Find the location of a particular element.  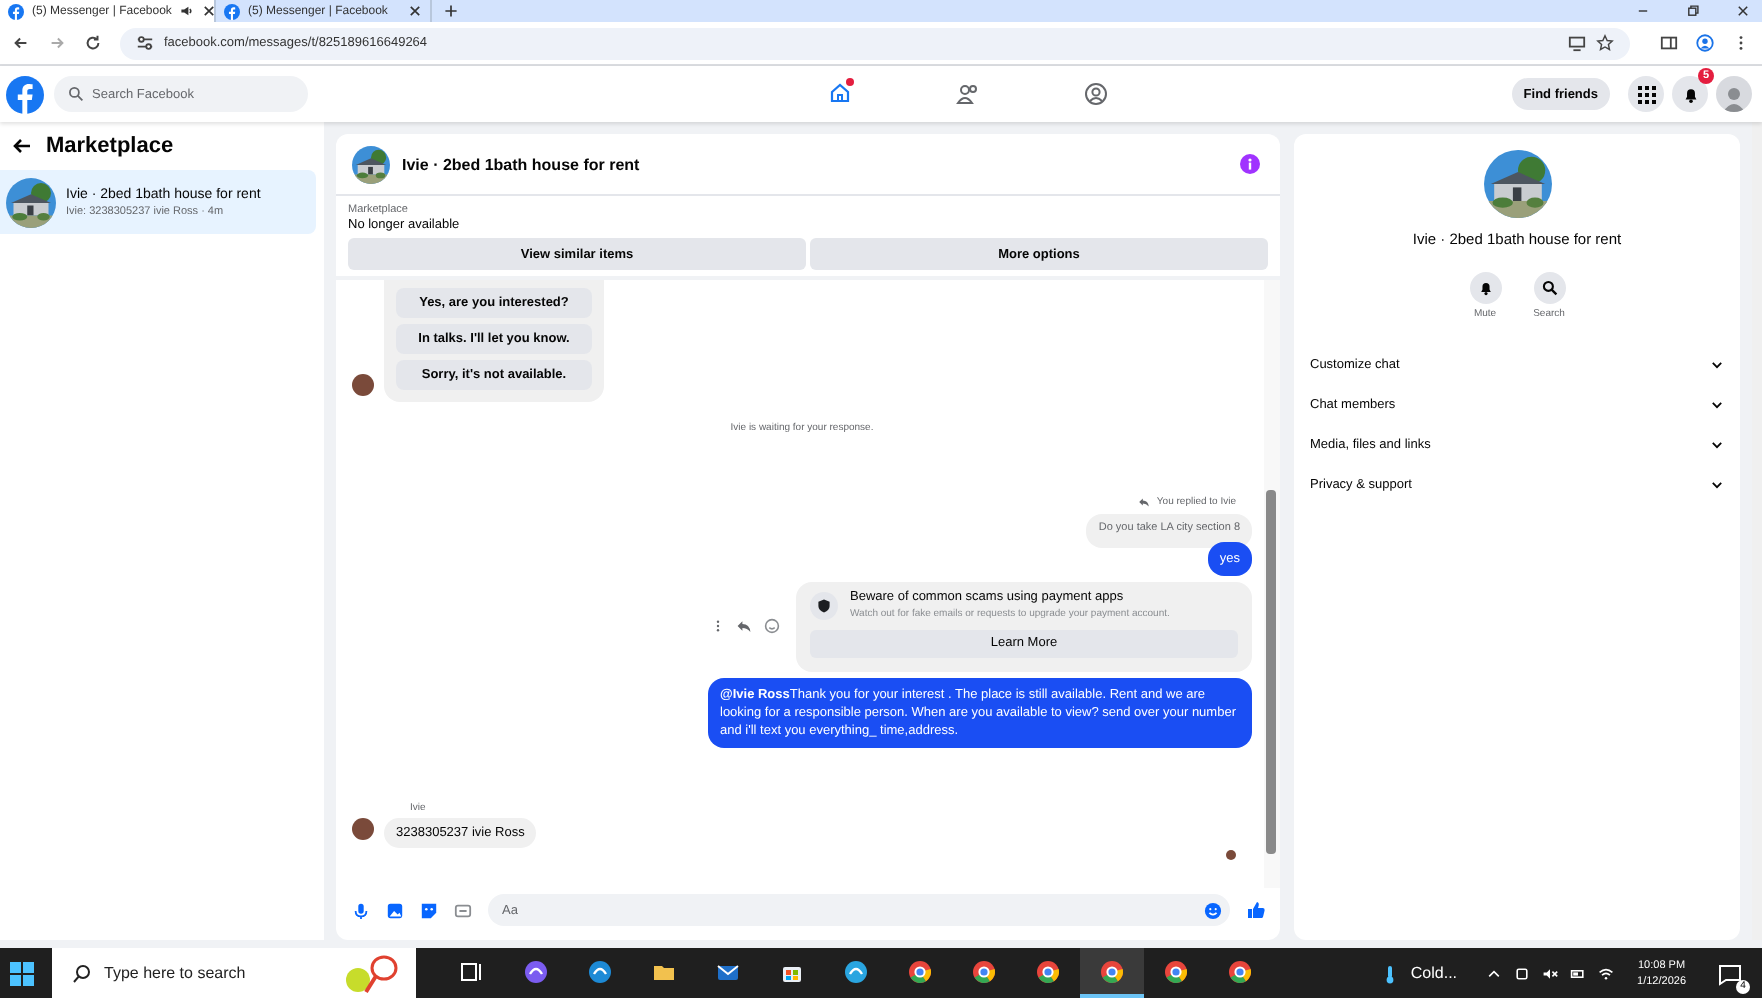

mute-button is located at coordinates (1485, 288).